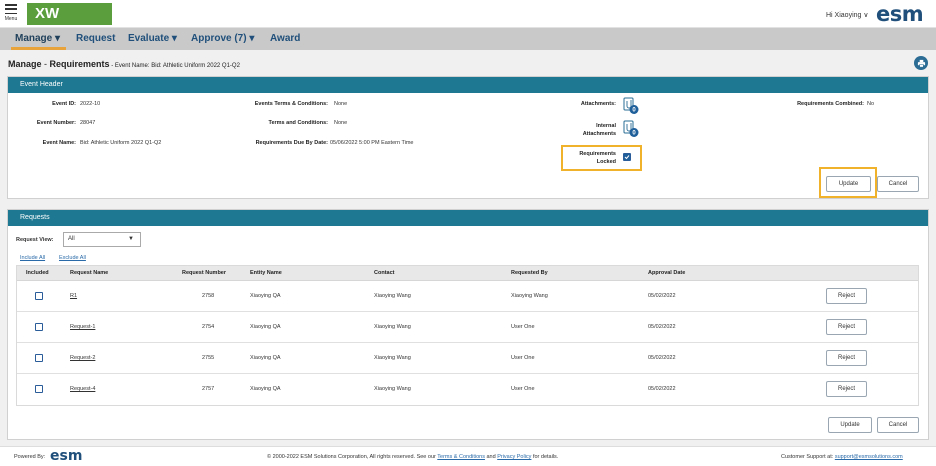  Describe the element at coordinates (589, 158) in the screenshot. I see `requirements-locked-label: Requirements Locked` at that location.